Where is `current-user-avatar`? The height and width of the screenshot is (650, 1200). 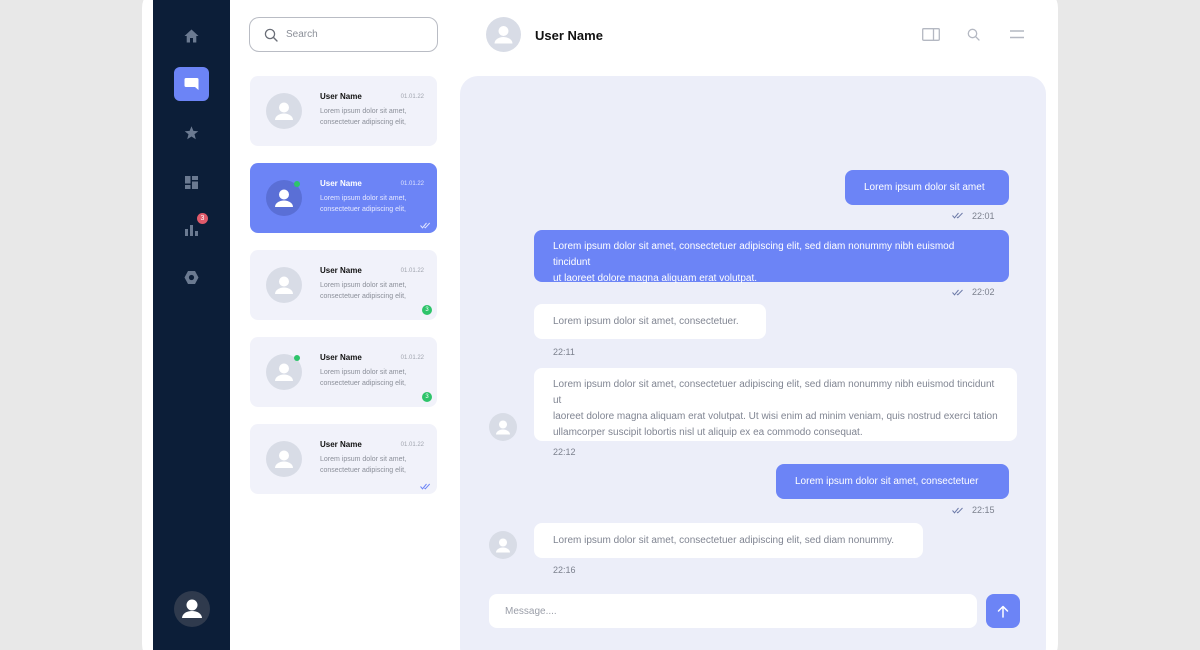
current-user-avatar is located at coordinates (192, 609).